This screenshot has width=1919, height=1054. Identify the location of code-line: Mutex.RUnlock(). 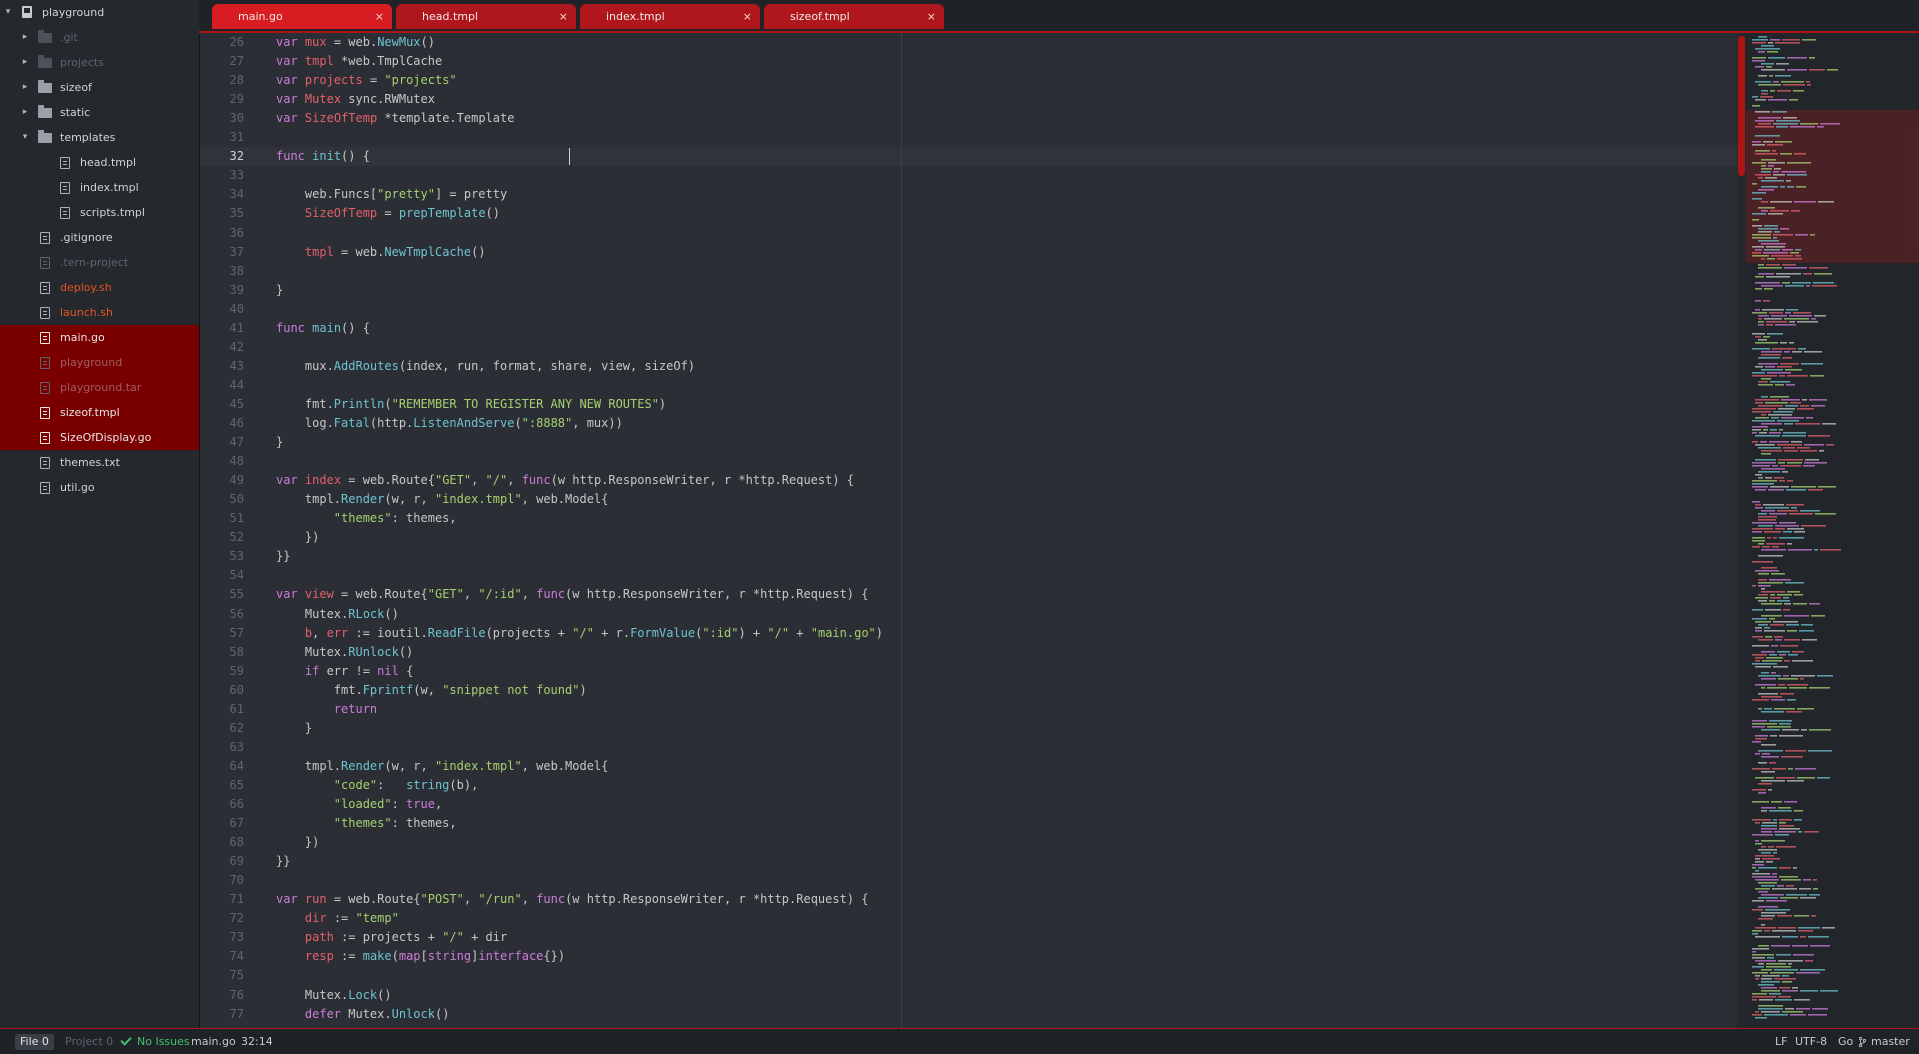
(344, 652).